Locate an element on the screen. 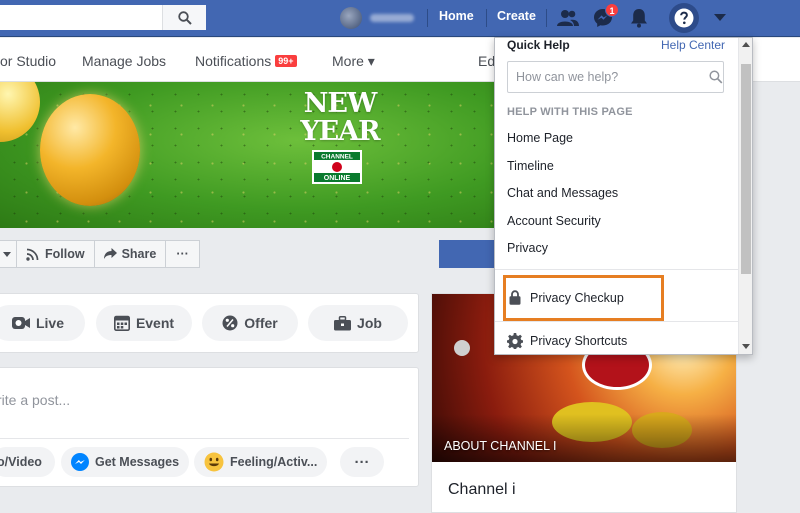 The height and width of the screenshot is (513, 800). video-camera-icon is located at coordinates (20, 323).